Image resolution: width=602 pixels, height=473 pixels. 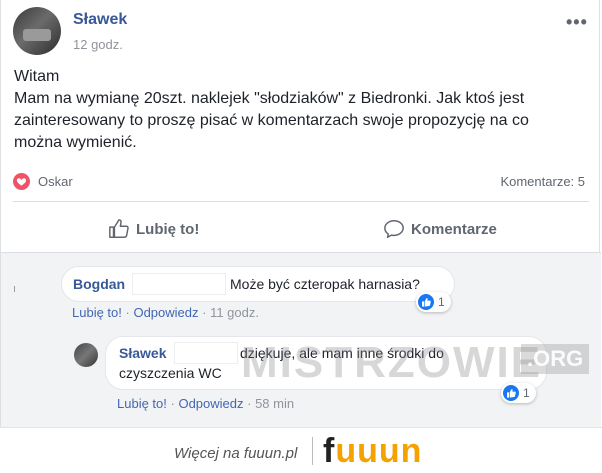 What do you see at coordinates (99, 284) in the screenshot?
I see `comment-author: Bogdan` at bounding box center [99, 284].